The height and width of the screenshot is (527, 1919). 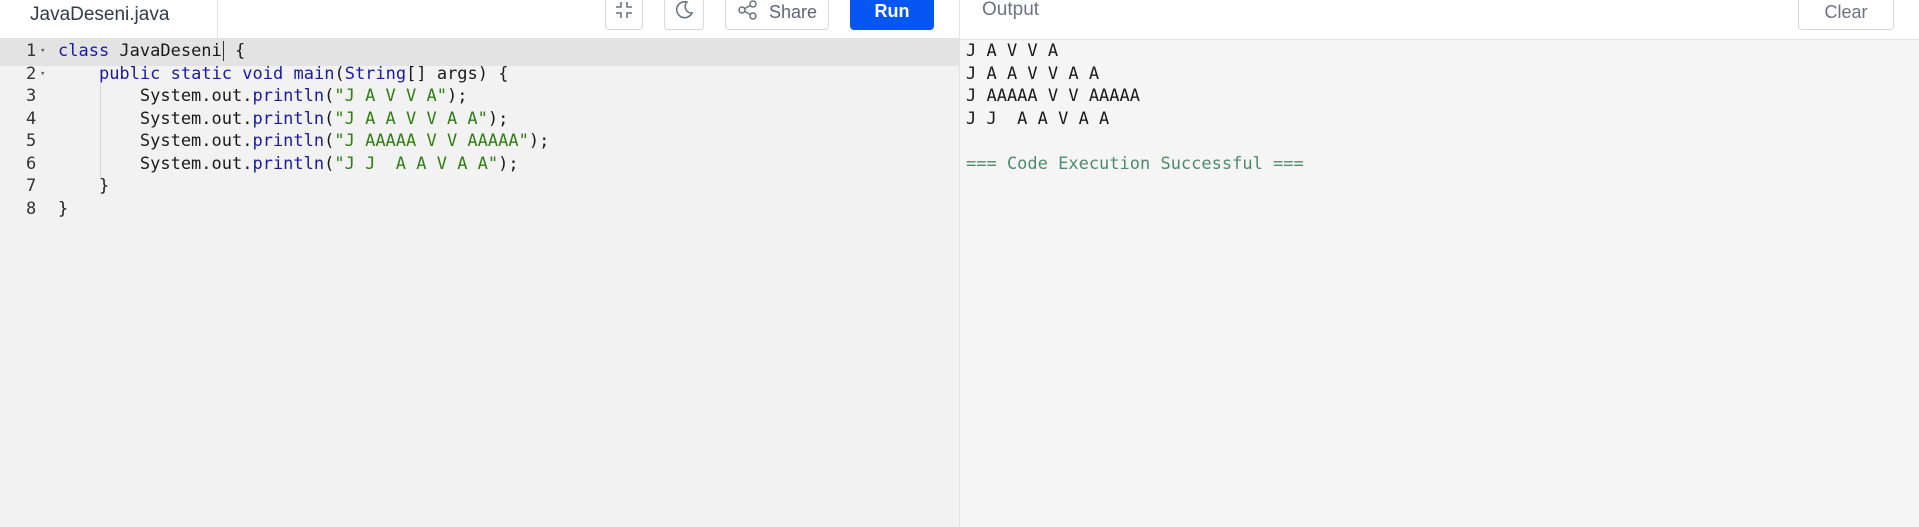 I want to click on file-tab: JavaDeseni.java, so click(x=109, y=20).